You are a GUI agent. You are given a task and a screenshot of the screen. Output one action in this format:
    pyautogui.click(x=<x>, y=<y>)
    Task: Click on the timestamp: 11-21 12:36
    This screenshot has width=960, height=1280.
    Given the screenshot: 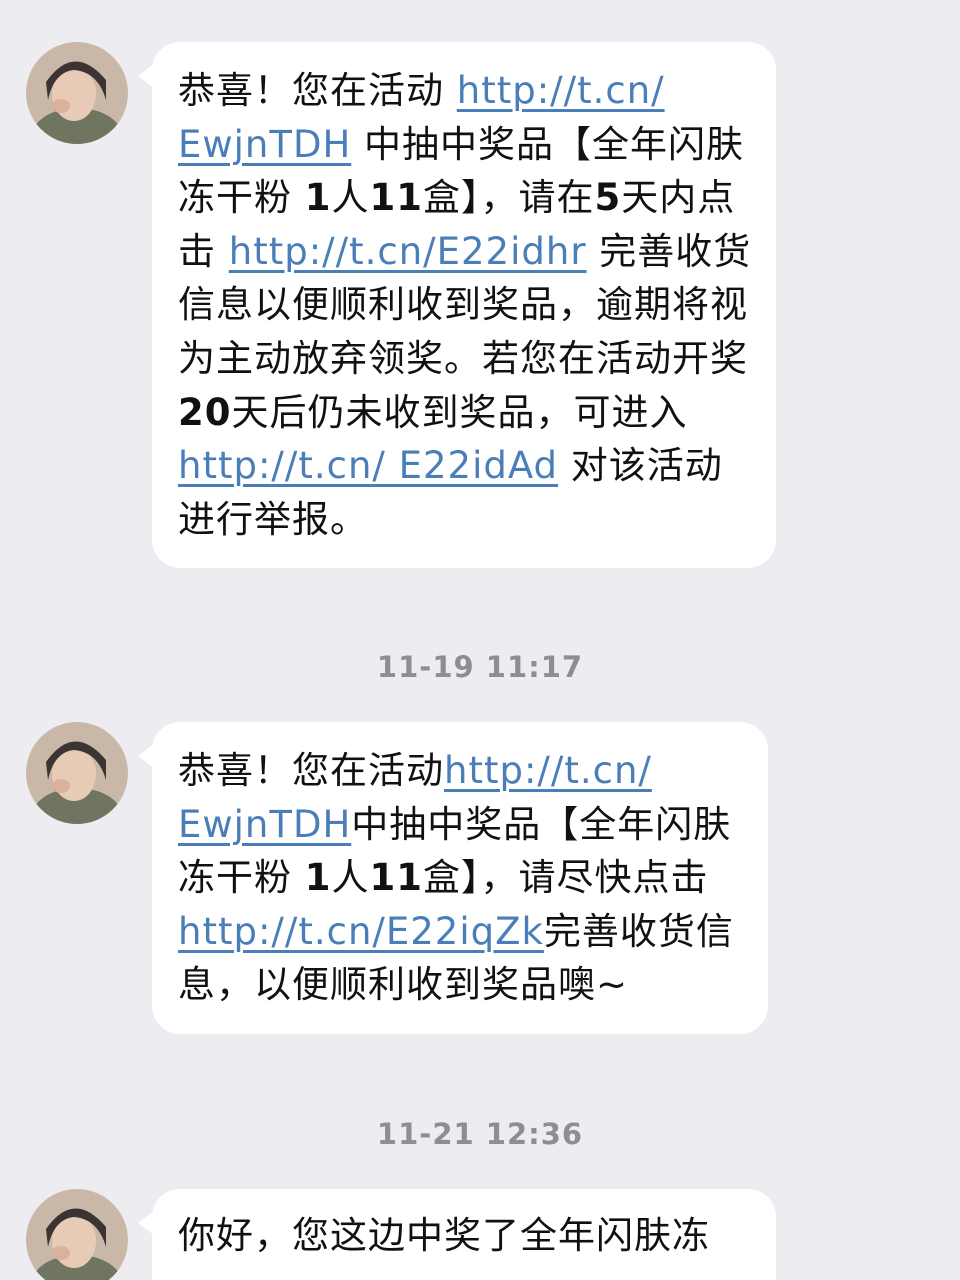 What is the action you would take?
    pyautogui.click(x=480, y=1134)
    